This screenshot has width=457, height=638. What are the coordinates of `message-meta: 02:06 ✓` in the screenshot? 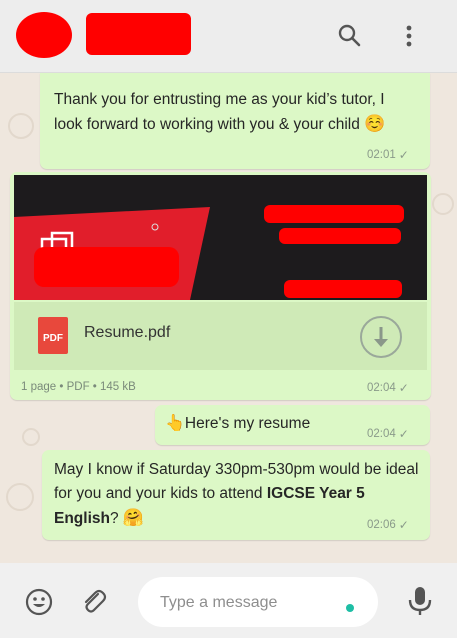 It's located at (388, 525).